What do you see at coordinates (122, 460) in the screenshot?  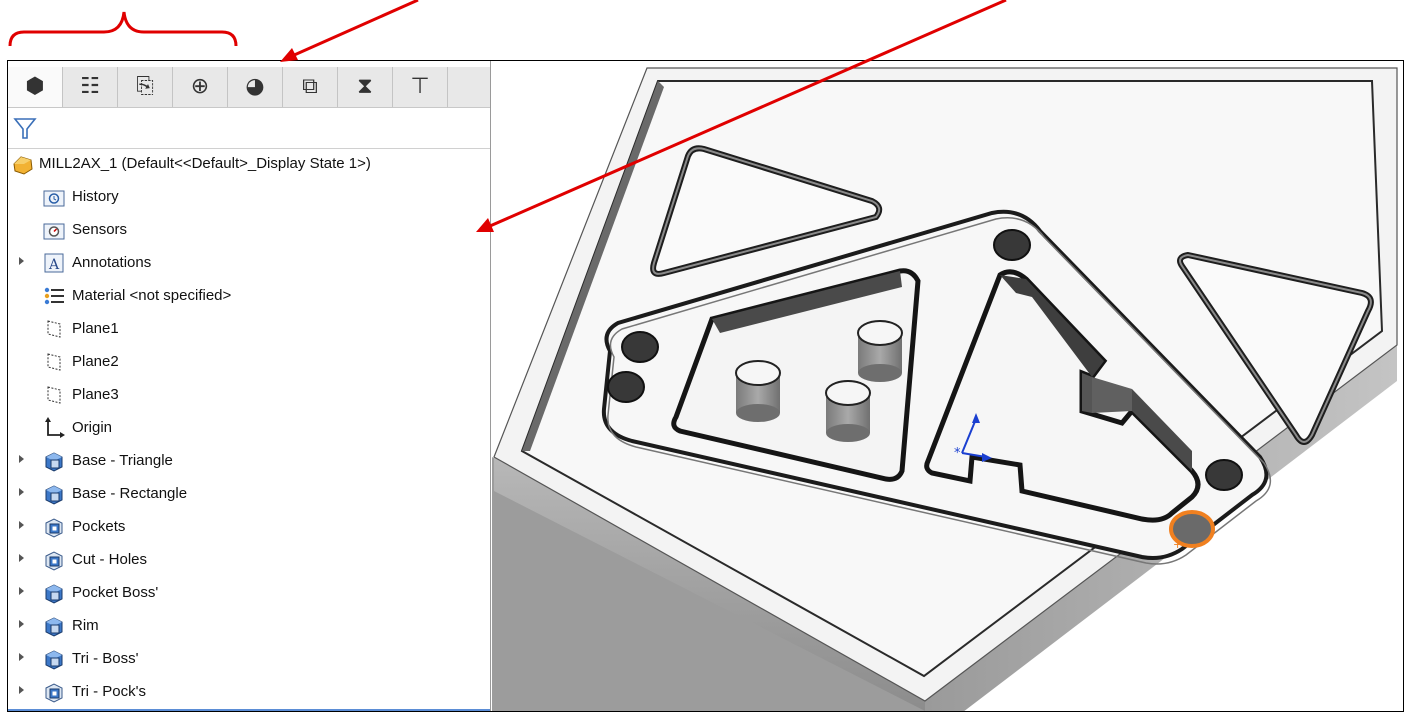 I see `tree-item-label: Base - Triangle` at bounding box center [122, 460].